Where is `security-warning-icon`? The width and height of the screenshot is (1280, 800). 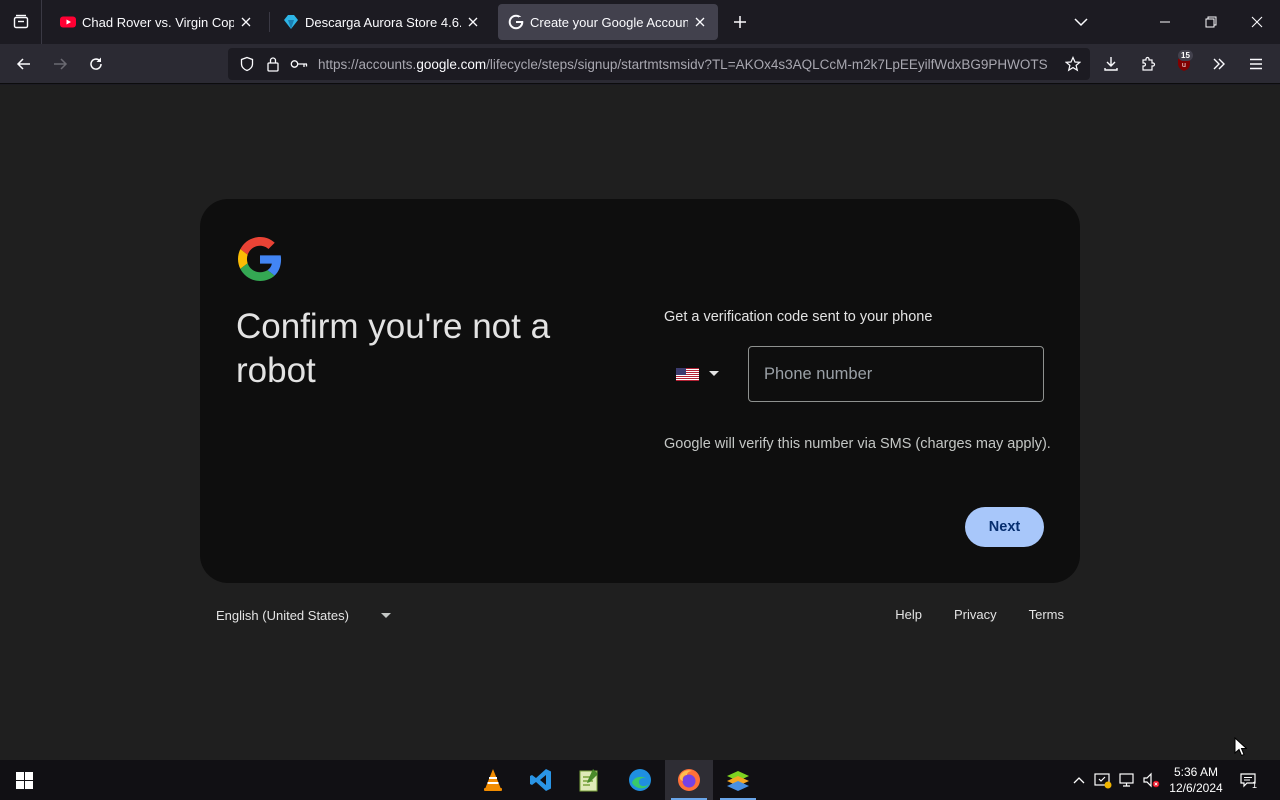
security-warning-icon is located at coordinates (1103, 781).